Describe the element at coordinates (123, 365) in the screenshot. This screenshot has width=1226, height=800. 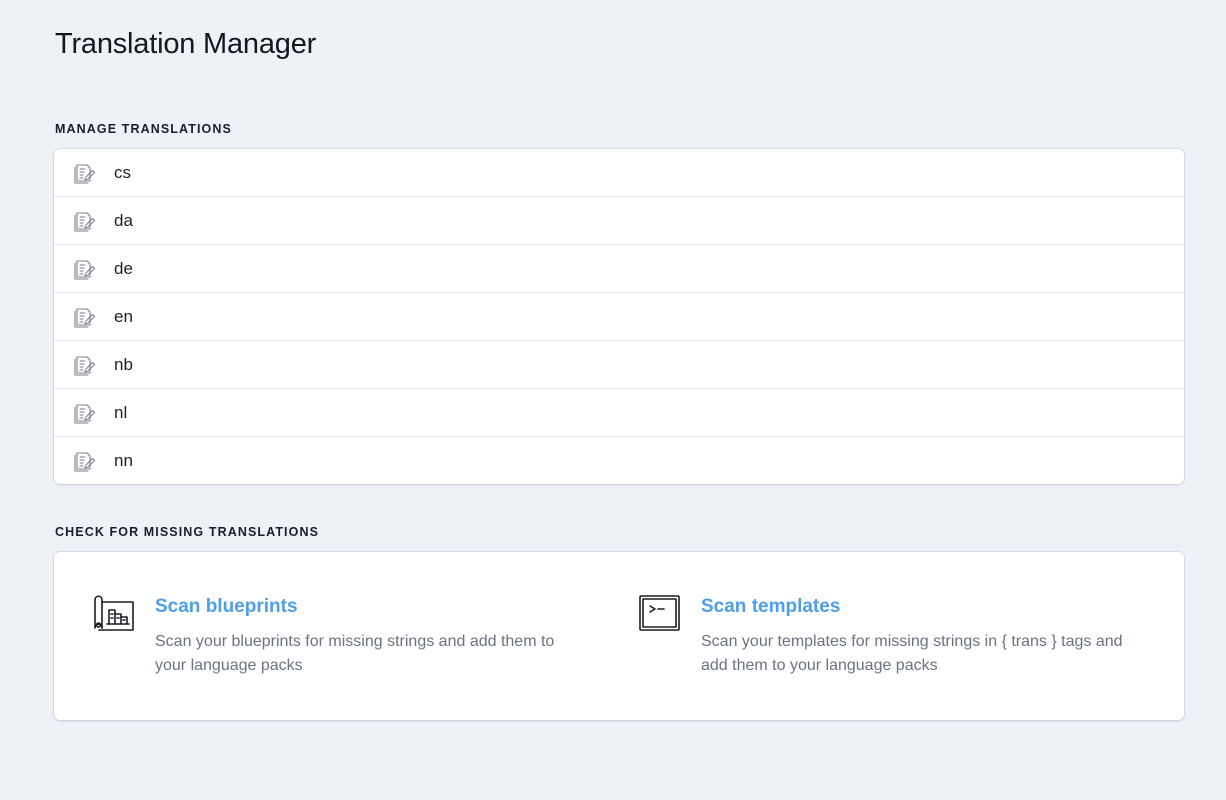
I see `language-label: nb` at that location.